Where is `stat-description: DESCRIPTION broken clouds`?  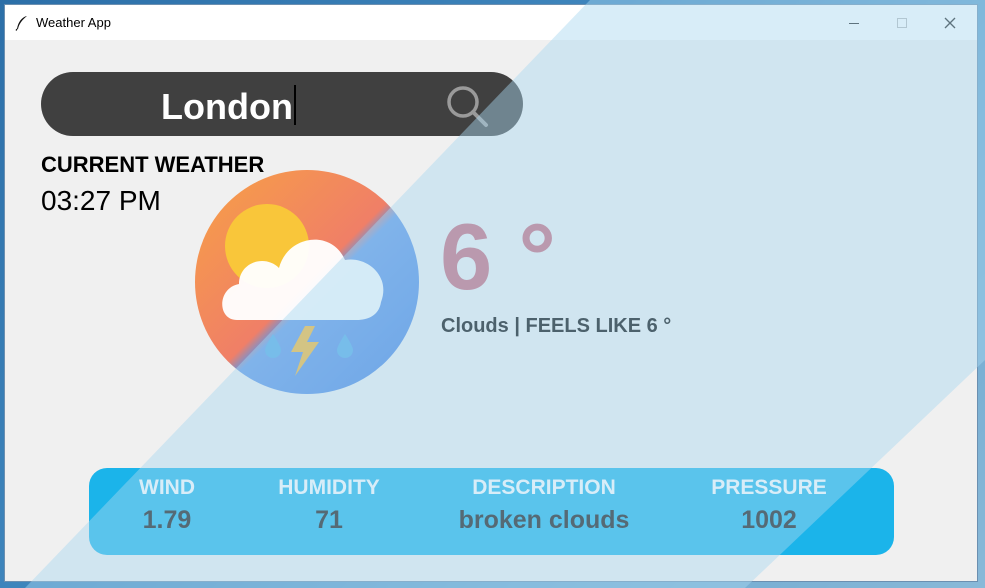
stat-description: DESCRIPTION broken clouds is located at coordinates (544, 511).